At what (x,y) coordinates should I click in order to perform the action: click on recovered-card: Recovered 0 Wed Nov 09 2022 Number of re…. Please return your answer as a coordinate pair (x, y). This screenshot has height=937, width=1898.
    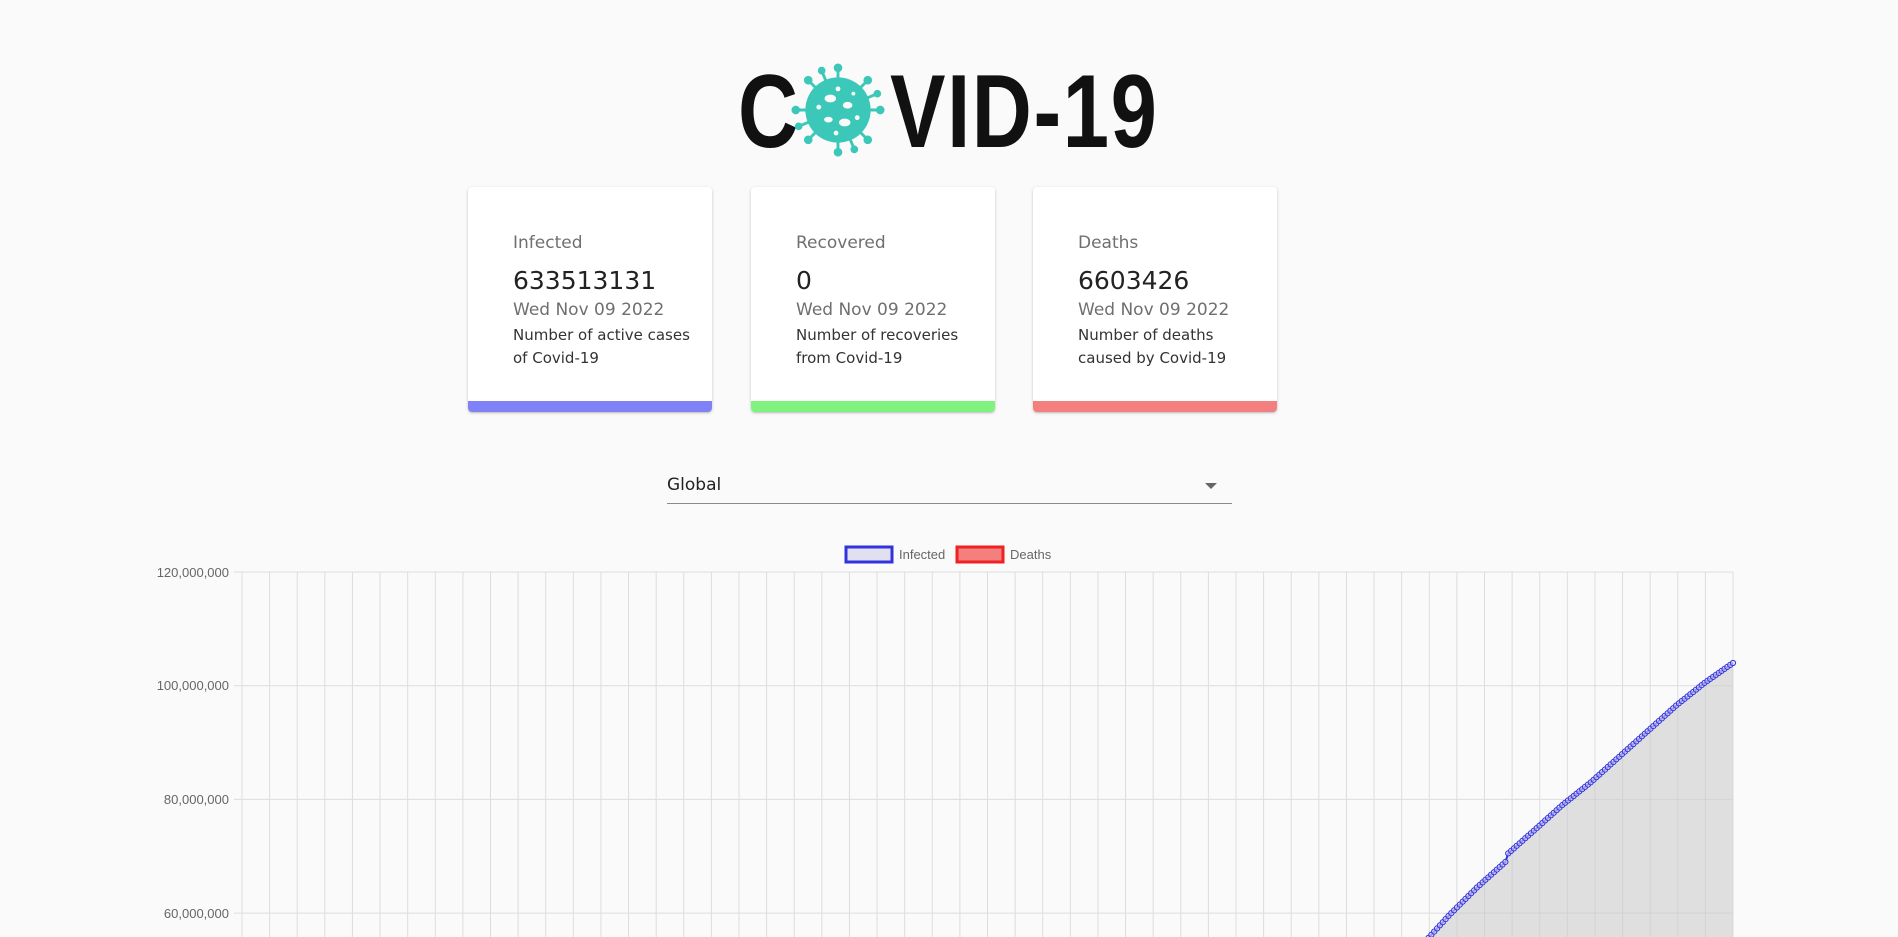
    Looking at the image, I should click on (873, 299).